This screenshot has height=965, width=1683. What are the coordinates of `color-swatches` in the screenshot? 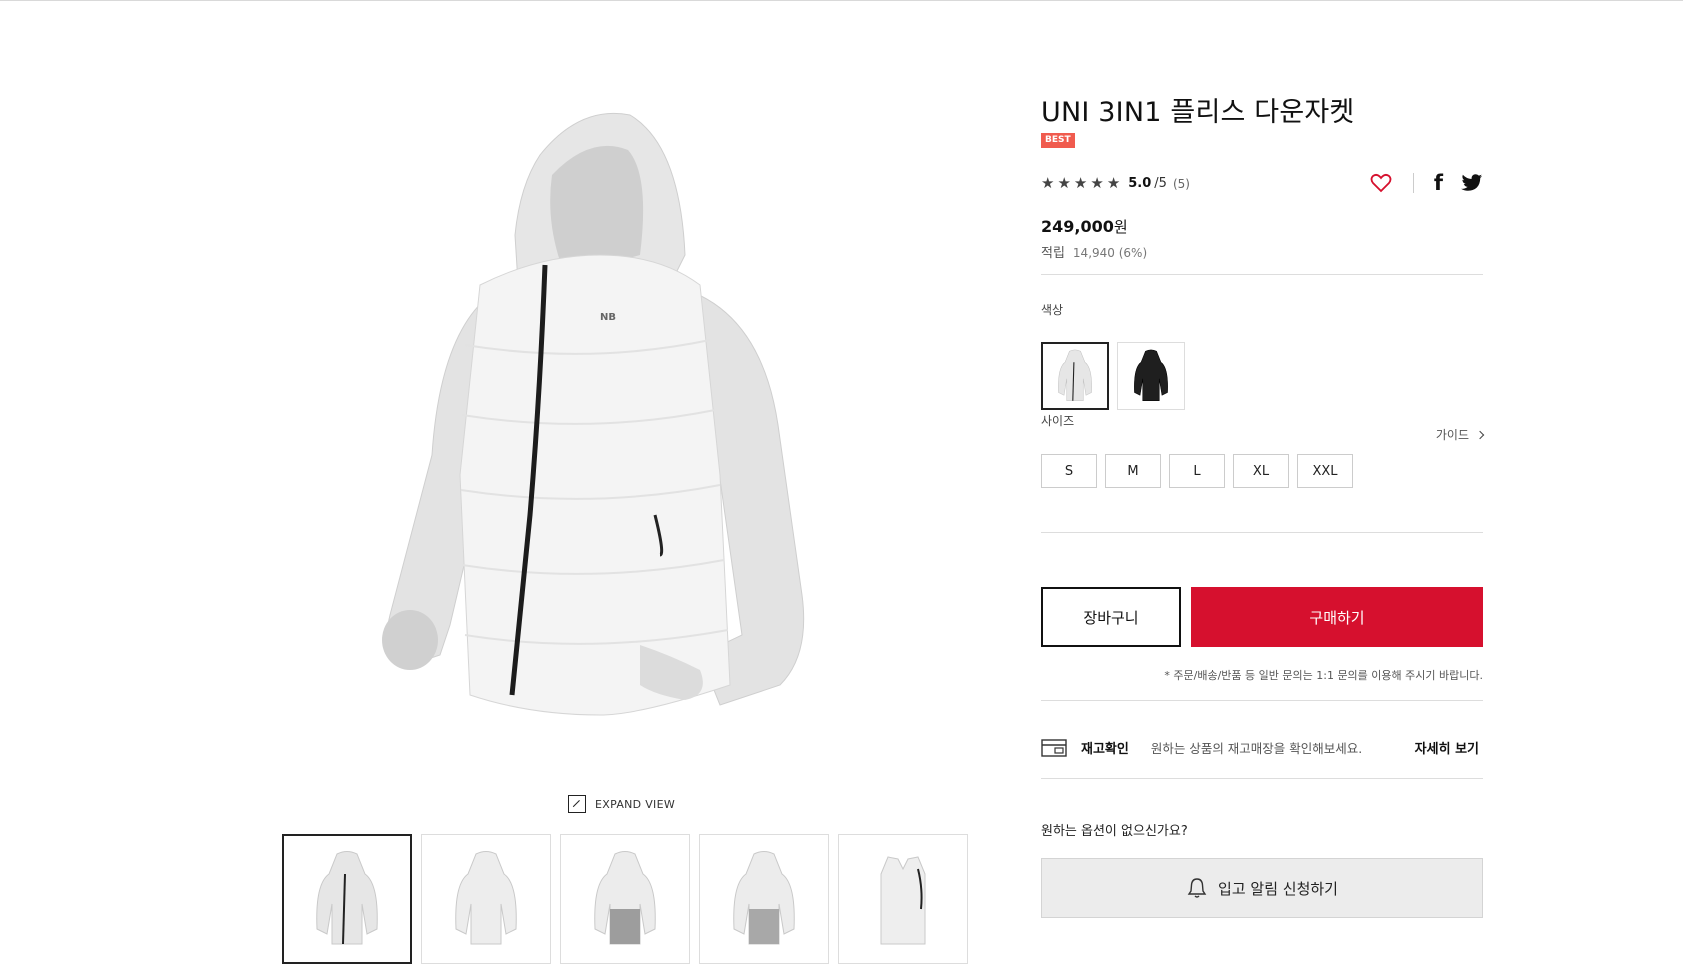 It's located at (1113, 376).